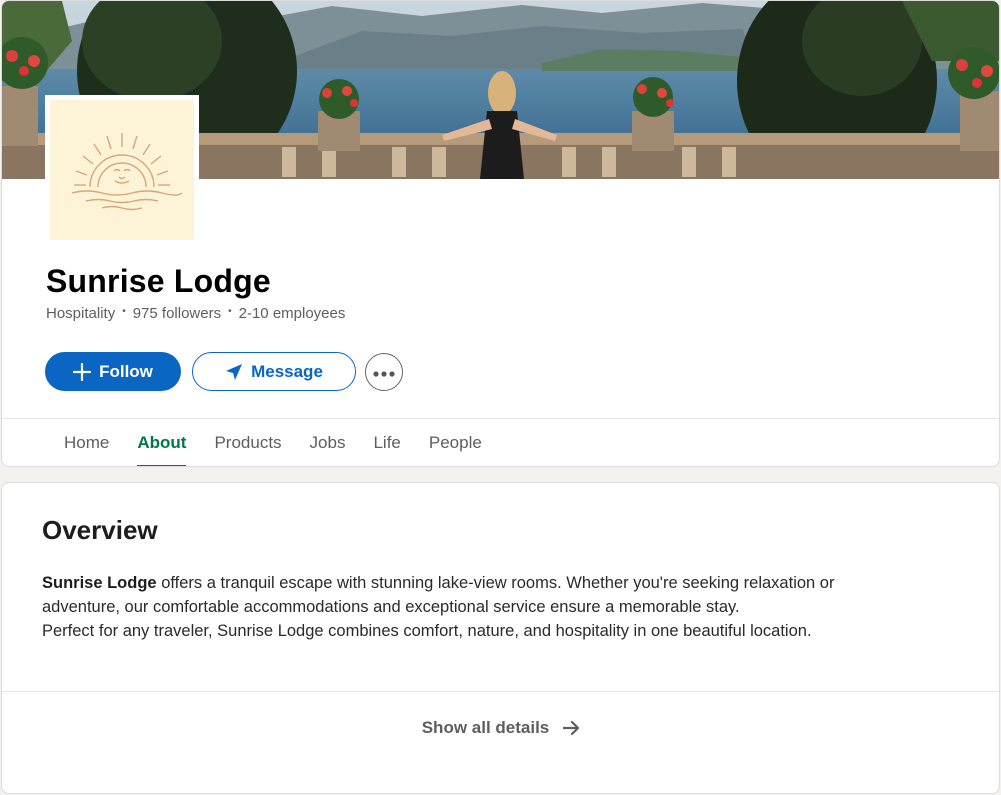 This screenshot has height=795, width=1001. I want to click on follow-label: Follow, so click(126, 371).